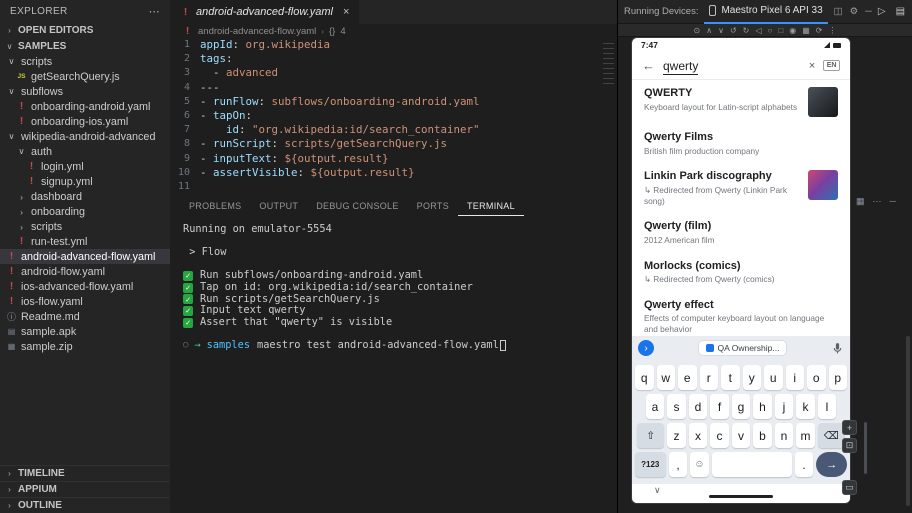 Image resolution: width=912 pixels, height=513 pixels. I want to click on tree-item-onboarding: › onboarding, so click(85, 211).